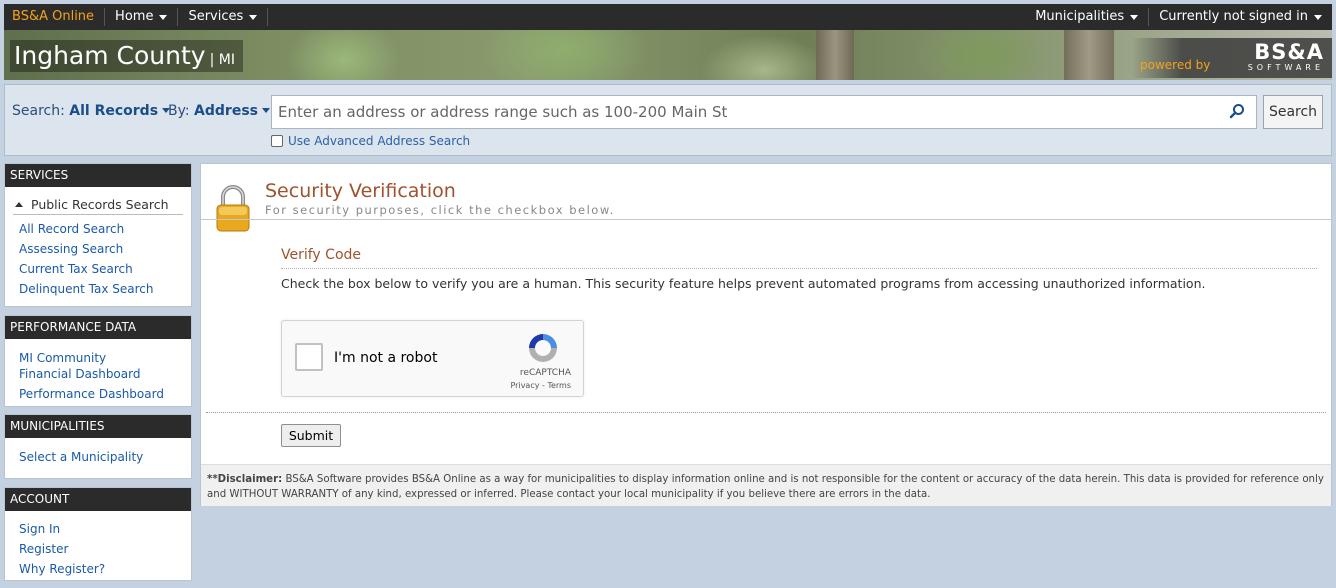  Describe the element at coordinates (38, 111) in the screenshot. I see `search-type-label: Search:` at that location.